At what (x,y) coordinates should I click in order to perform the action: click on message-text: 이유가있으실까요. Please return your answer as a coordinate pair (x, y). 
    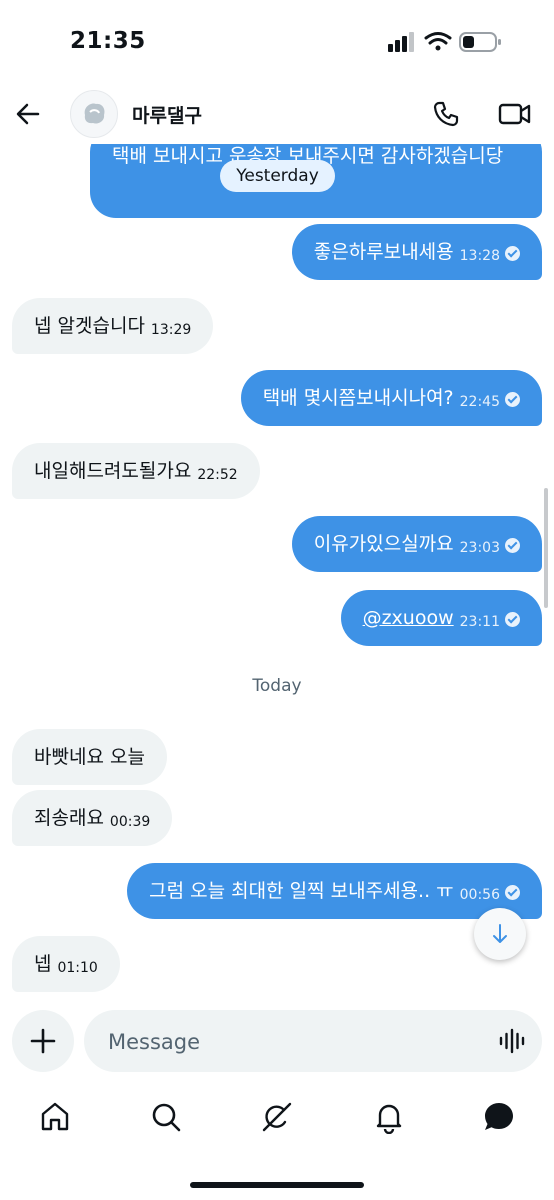
    Looking at the image, I should click on (383, 544).